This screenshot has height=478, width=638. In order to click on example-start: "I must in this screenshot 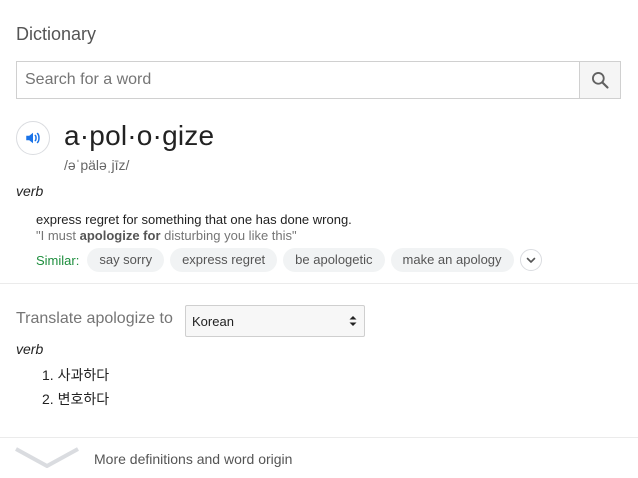, I will do `click(58, 235)`.